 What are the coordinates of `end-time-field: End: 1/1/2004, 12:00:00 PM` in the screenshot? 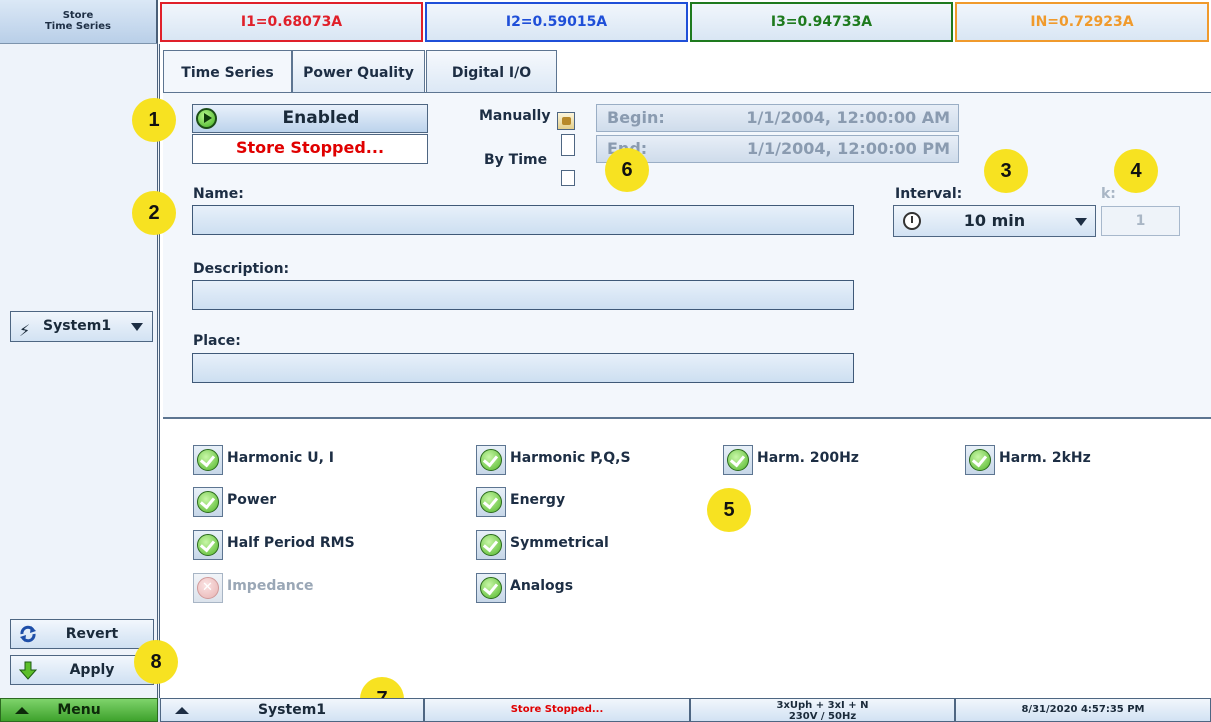 It's located at (777, 149).